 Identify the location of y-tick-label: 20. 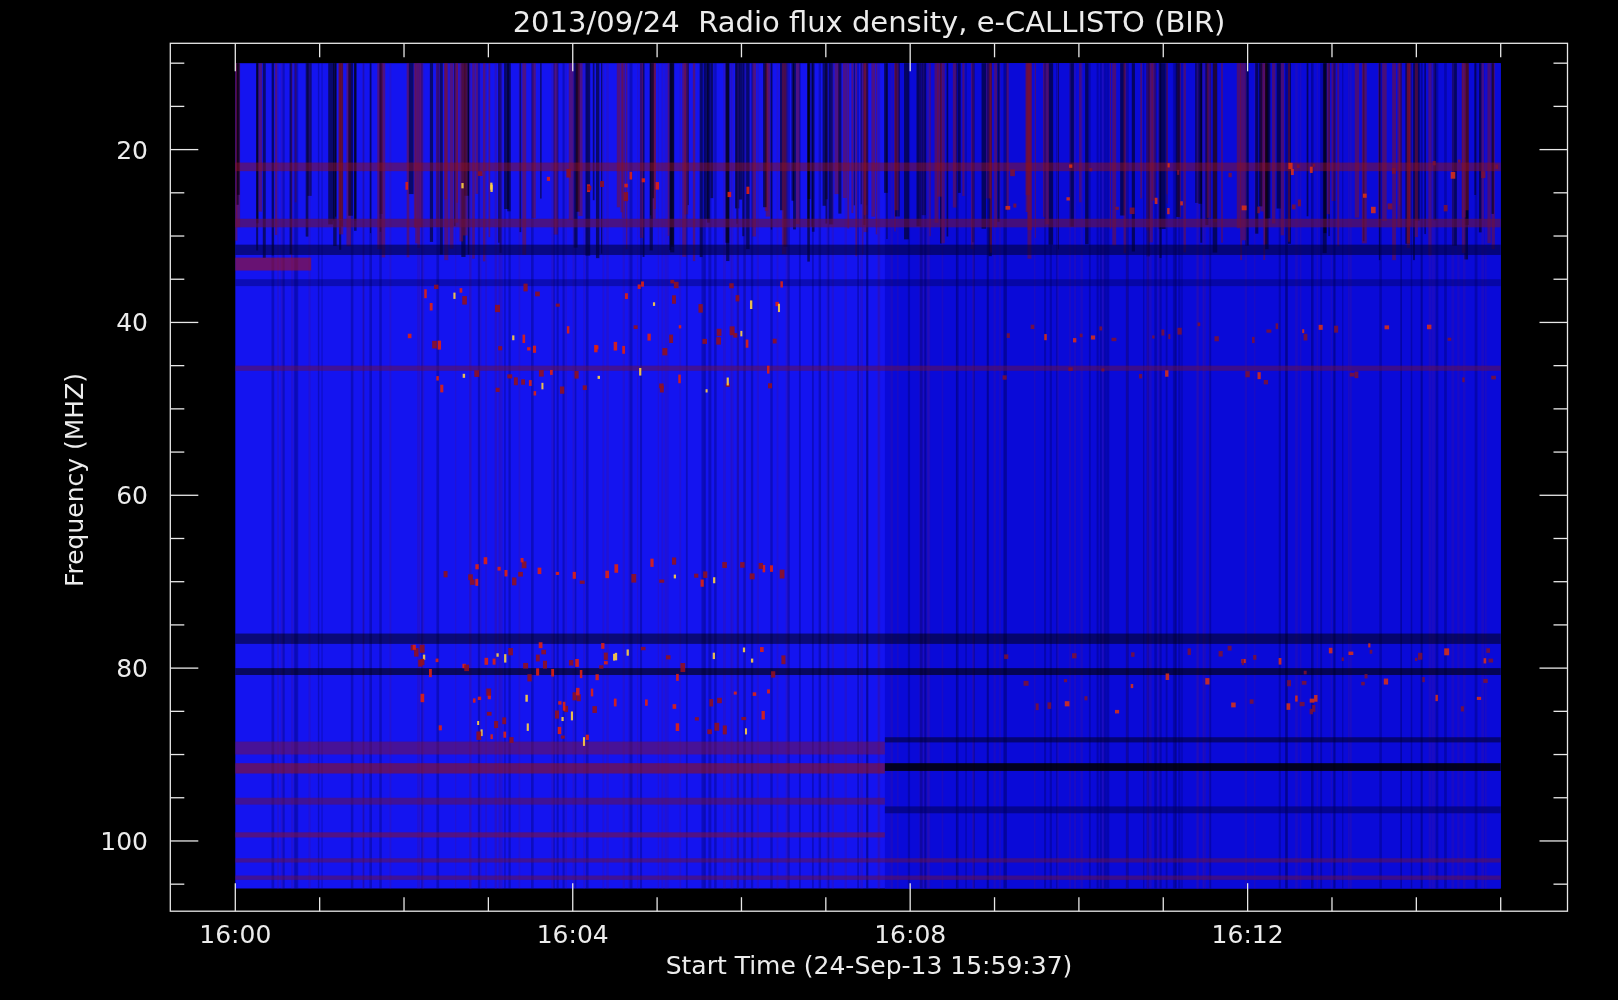
(132, 150).